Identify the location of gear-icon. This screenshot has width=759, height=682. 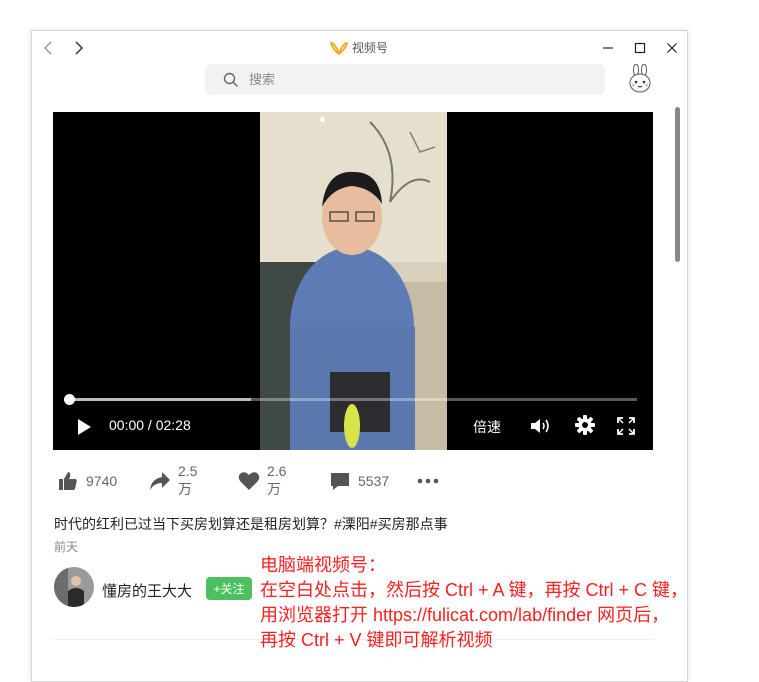
(585, 425).